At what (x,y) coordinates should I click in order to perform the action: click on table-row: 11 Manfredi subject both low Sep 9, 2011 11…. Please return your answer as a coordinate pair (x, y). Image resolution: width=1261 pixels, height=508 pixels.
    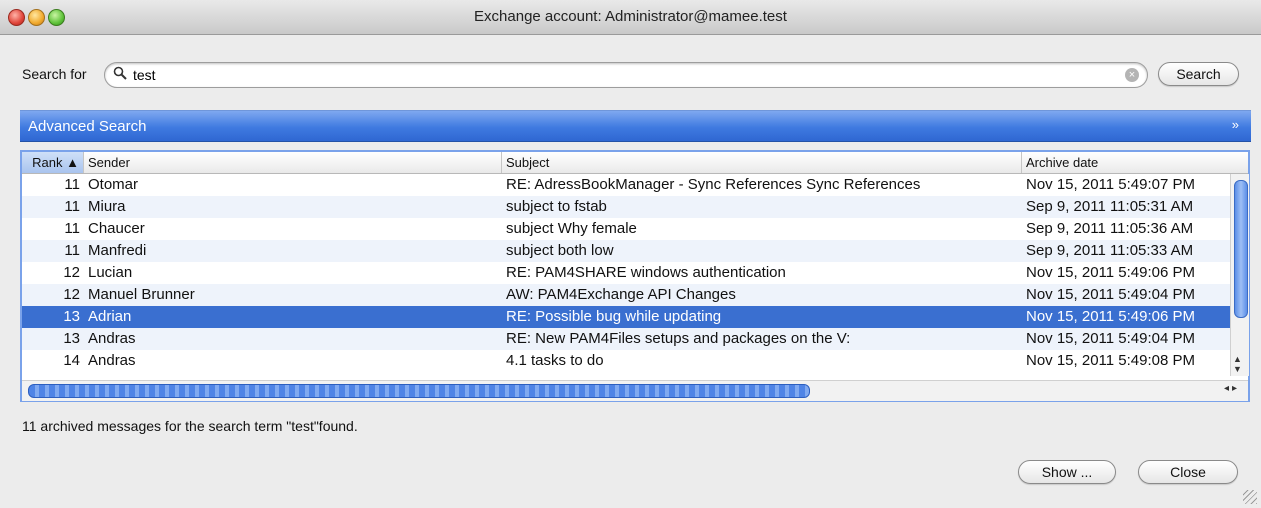
    Looking at the image, I should click on (626, 251).